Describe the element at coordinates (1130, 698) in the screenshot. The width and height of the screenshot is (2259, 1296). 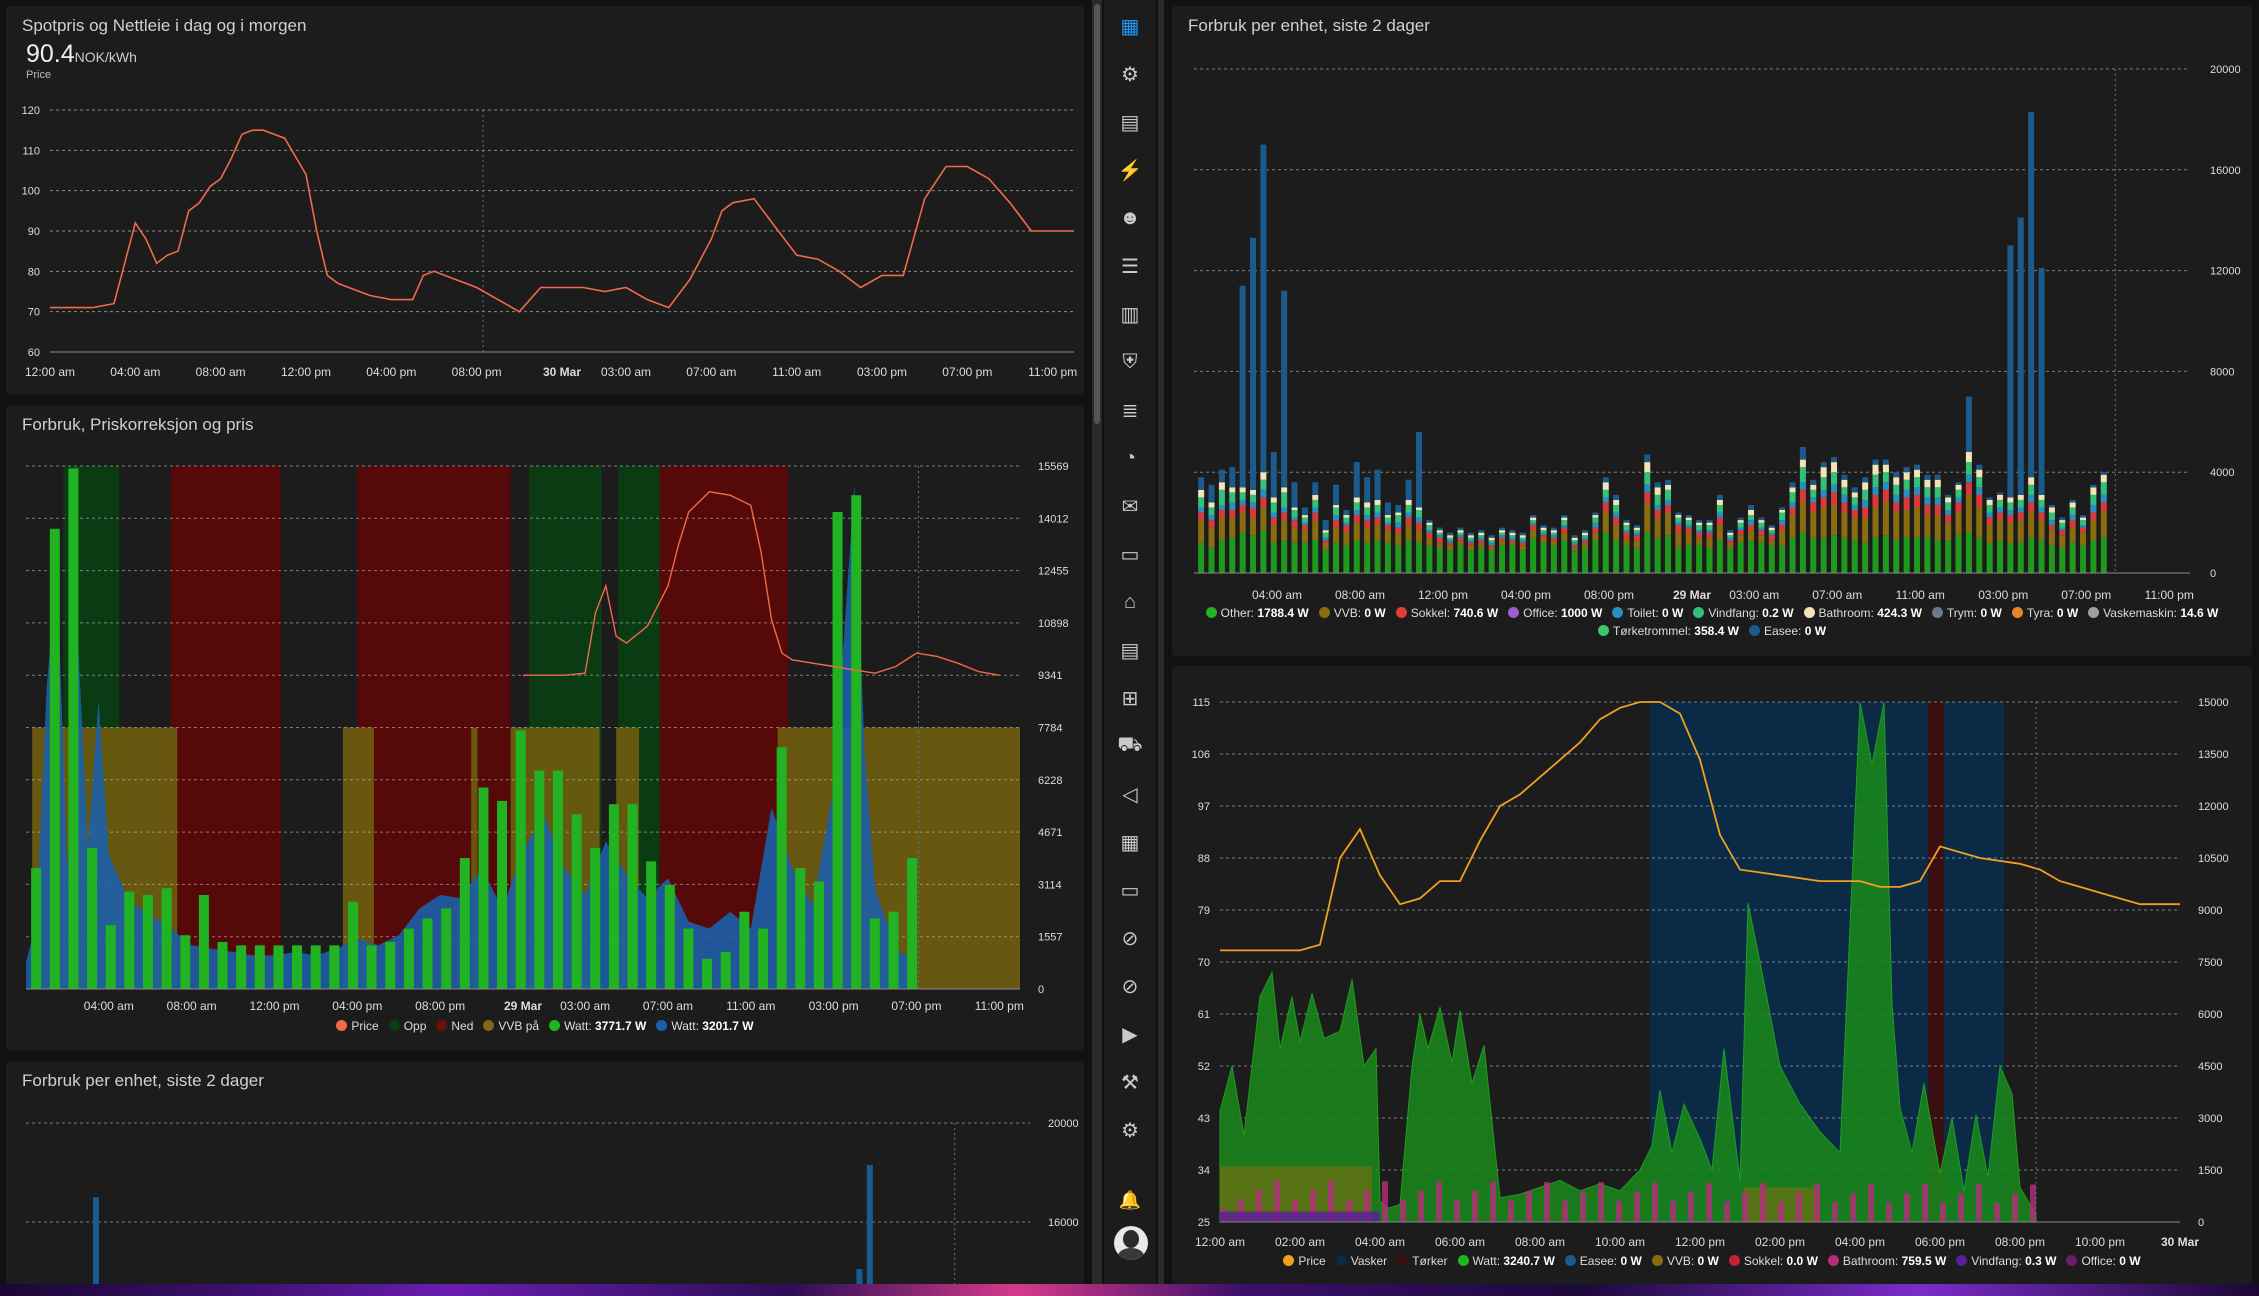
I see `sitemap-icon: ⊞` at that location.